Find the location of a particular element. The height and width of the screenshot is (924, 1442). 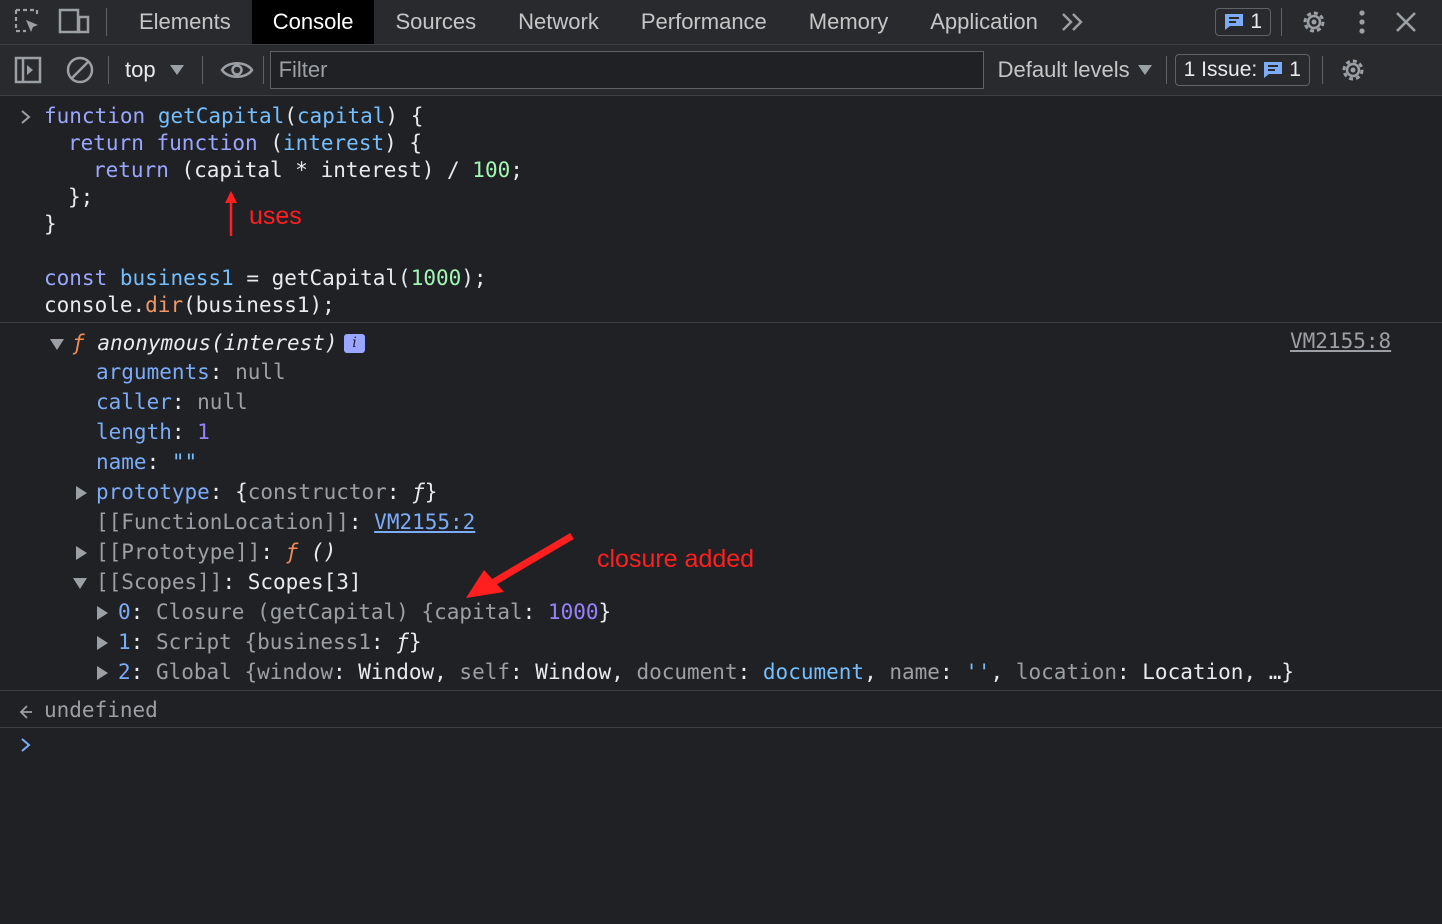

result-return-arrow-icon is located at coordinates (25, 712).